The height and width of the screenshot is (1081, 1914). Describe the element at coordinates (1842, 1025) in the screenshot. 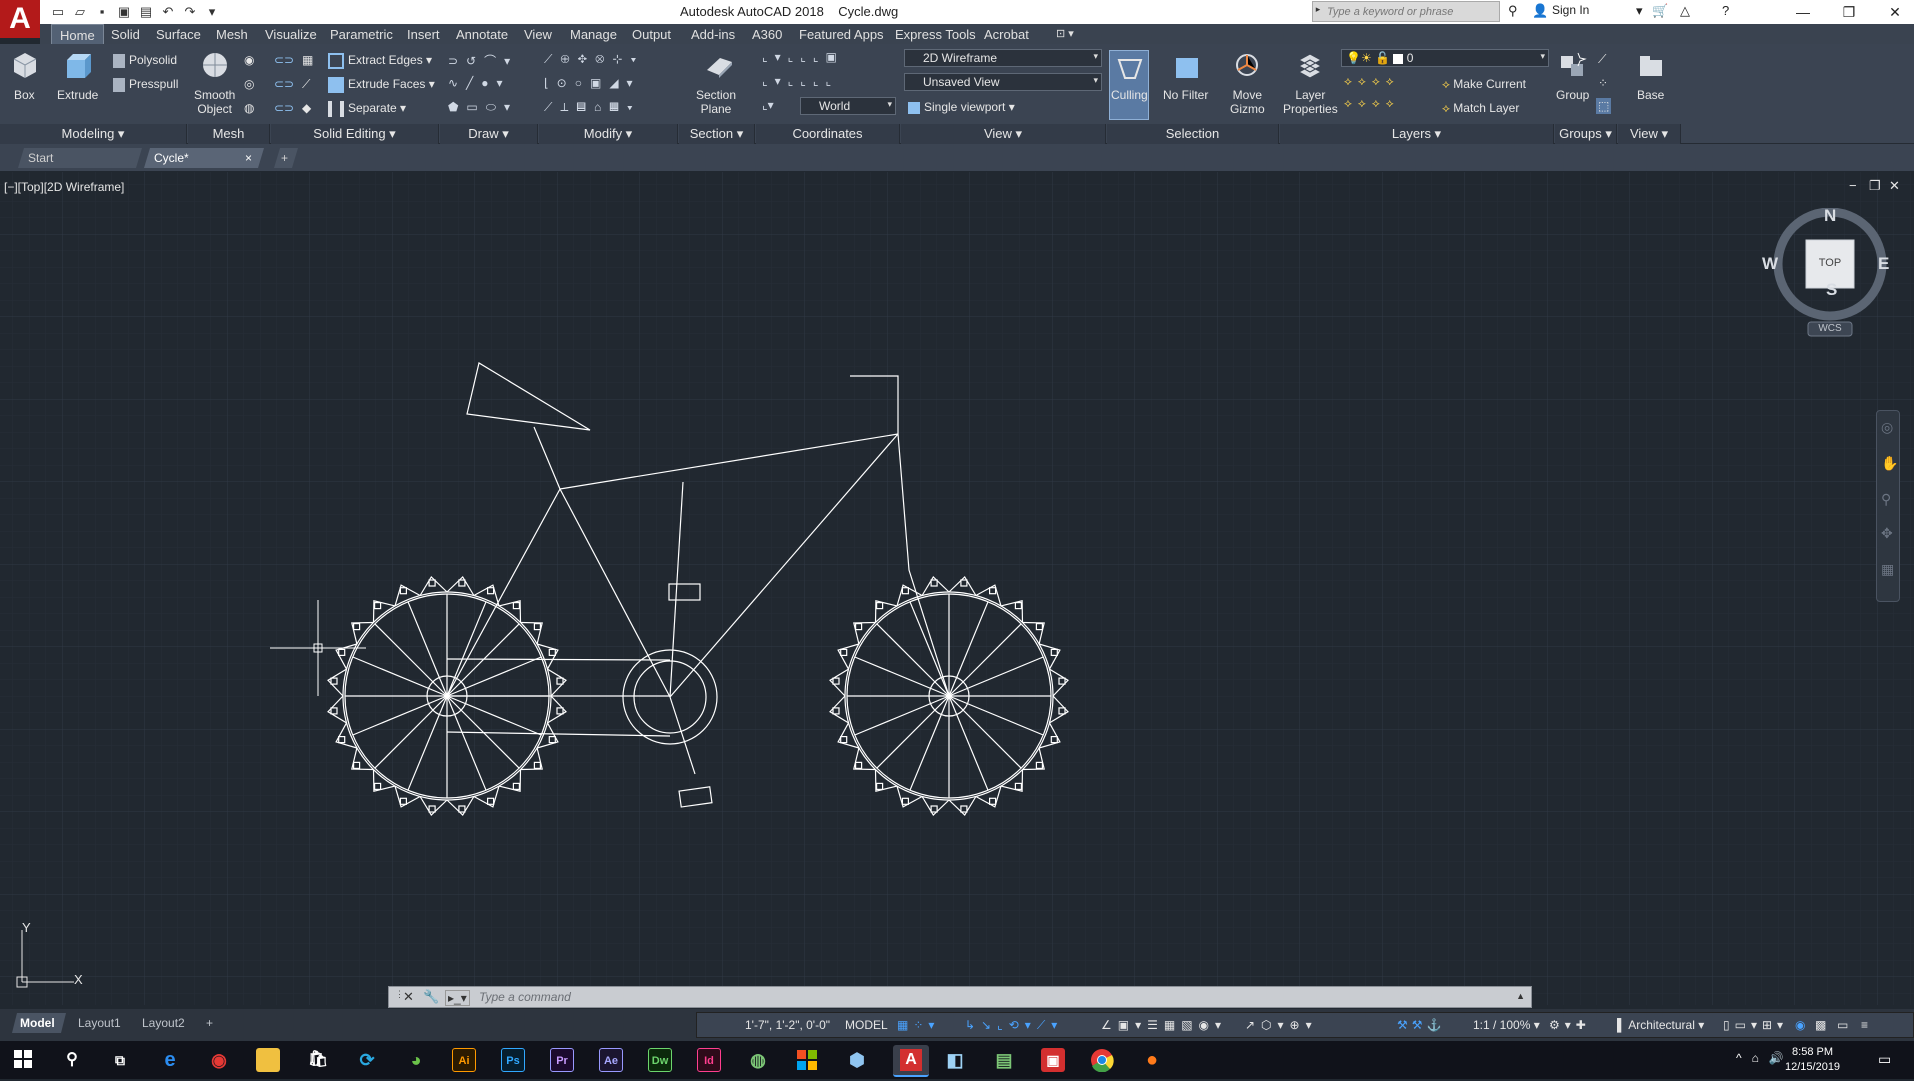

I see `clean-screen-icon: ▭` at that location.